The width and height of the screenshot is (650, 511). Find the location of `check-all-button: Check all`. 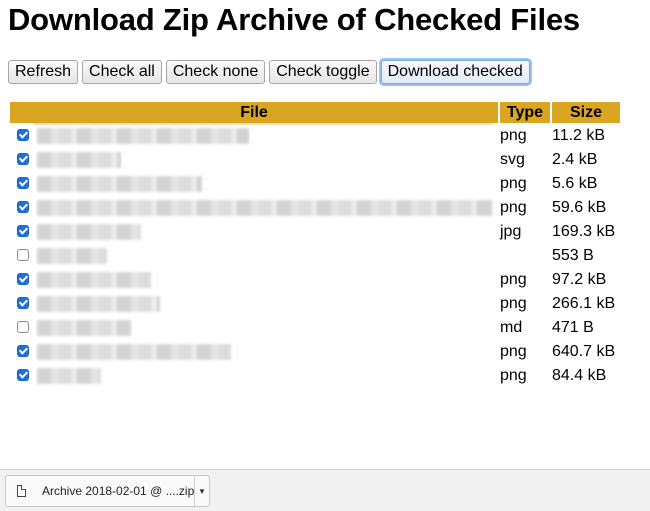

check-all-button: Check all is located at coordinates (122, 72).